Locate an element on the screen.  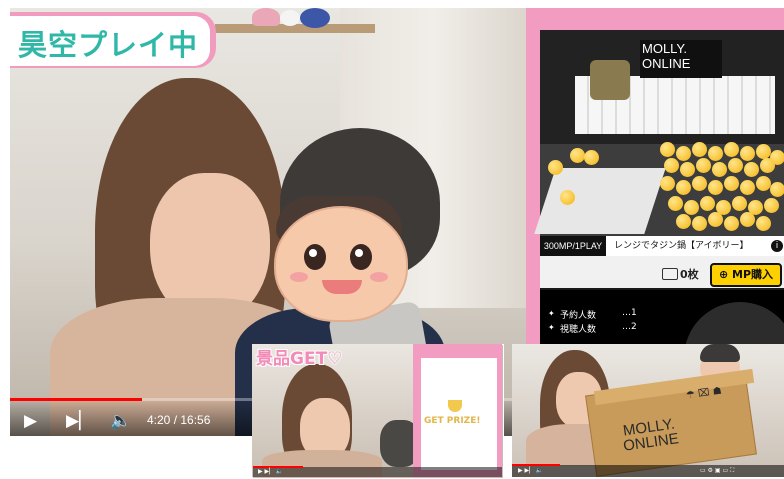
thumb1-title: 景品GET♡ is located at coordinates (299, 359).